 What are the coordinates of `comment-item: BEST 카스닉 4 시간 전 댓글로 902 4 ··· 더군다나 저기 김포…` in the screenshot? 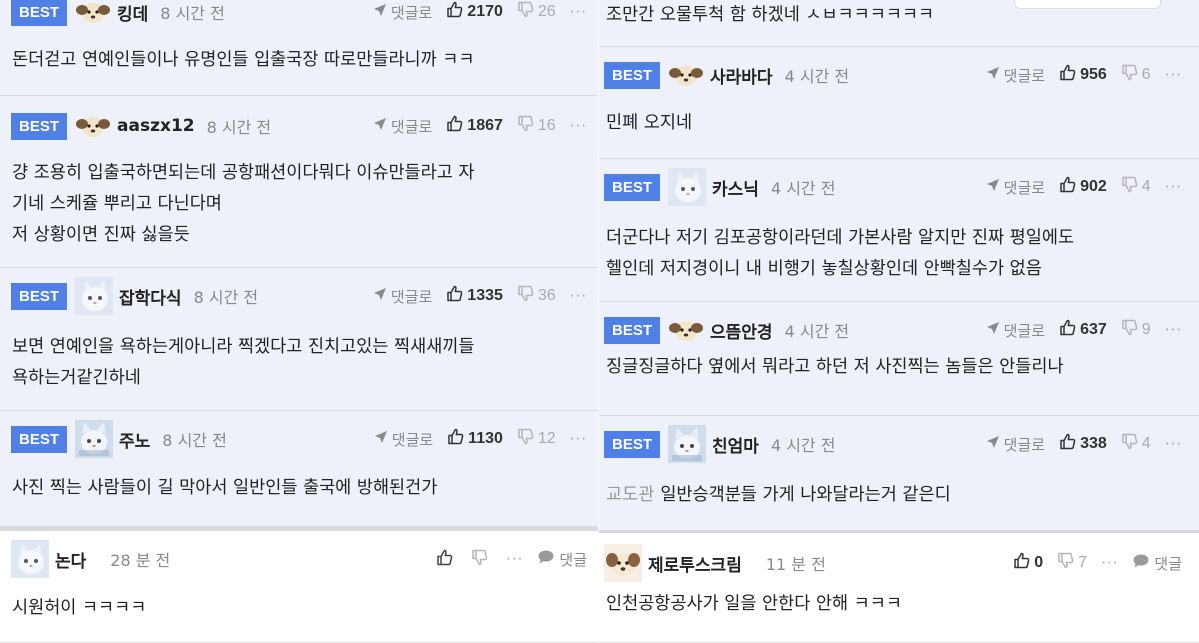 It's located at (899, 230).